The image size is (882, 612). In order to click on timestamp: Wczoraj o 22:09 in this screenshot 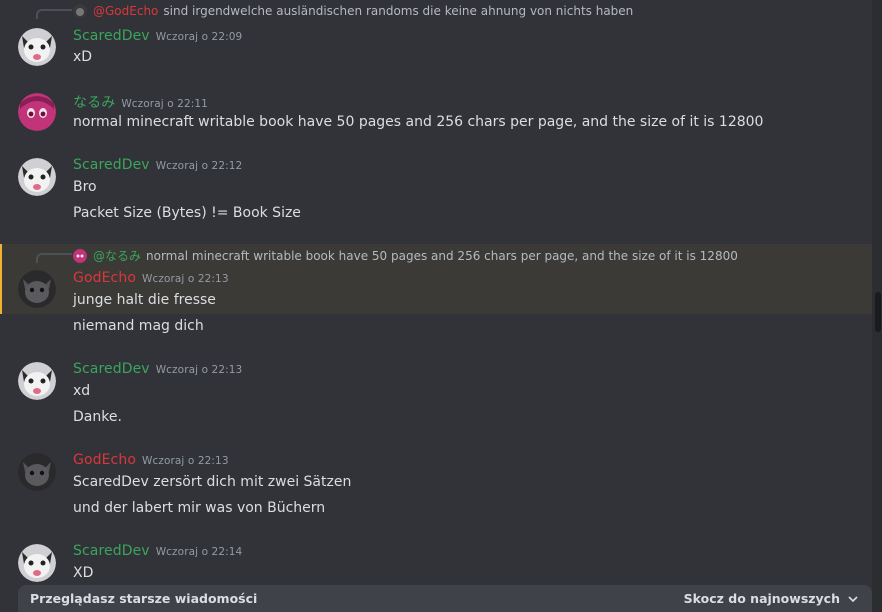, I will do `click(199, 37)`.